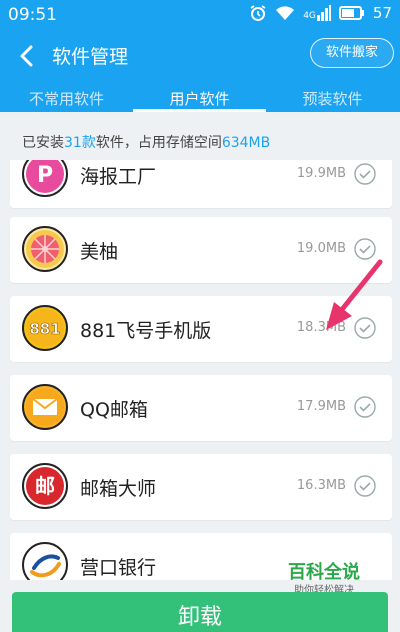 The width and height of the screenshot is (400, 632). What do you see at coordinates (201, 487) in the screenshot?
I see `app-list-item: 邮 邮箱大师 16.3MB` at bounding box center [201, 487].